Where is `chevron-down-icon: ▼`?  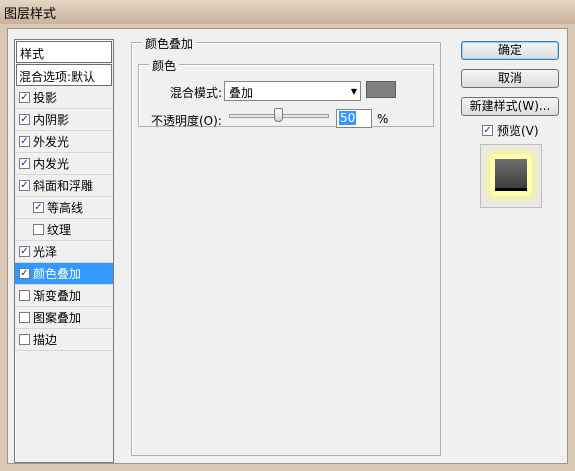 chevron-down-icon: ▼ is located at coordinates (353, 91).